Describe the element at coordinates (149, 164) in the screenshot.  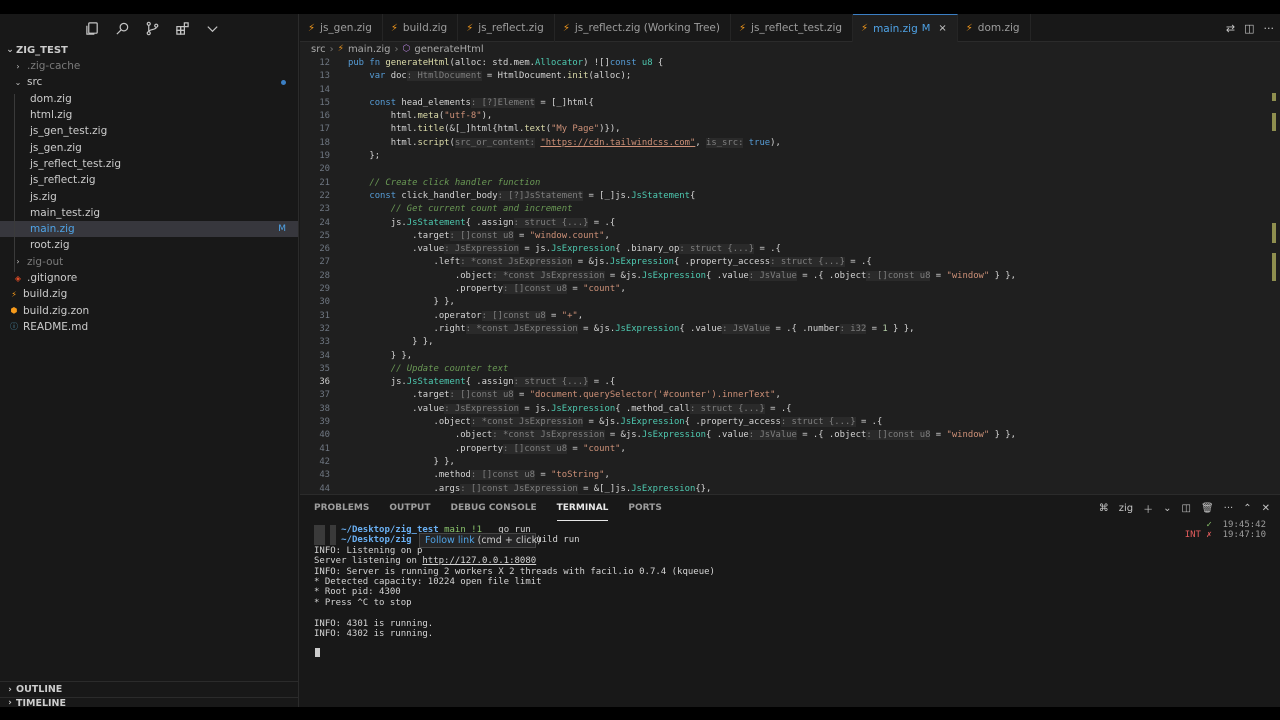
I see `tree-item: ⚡js_reflect_test.zig` at that location.